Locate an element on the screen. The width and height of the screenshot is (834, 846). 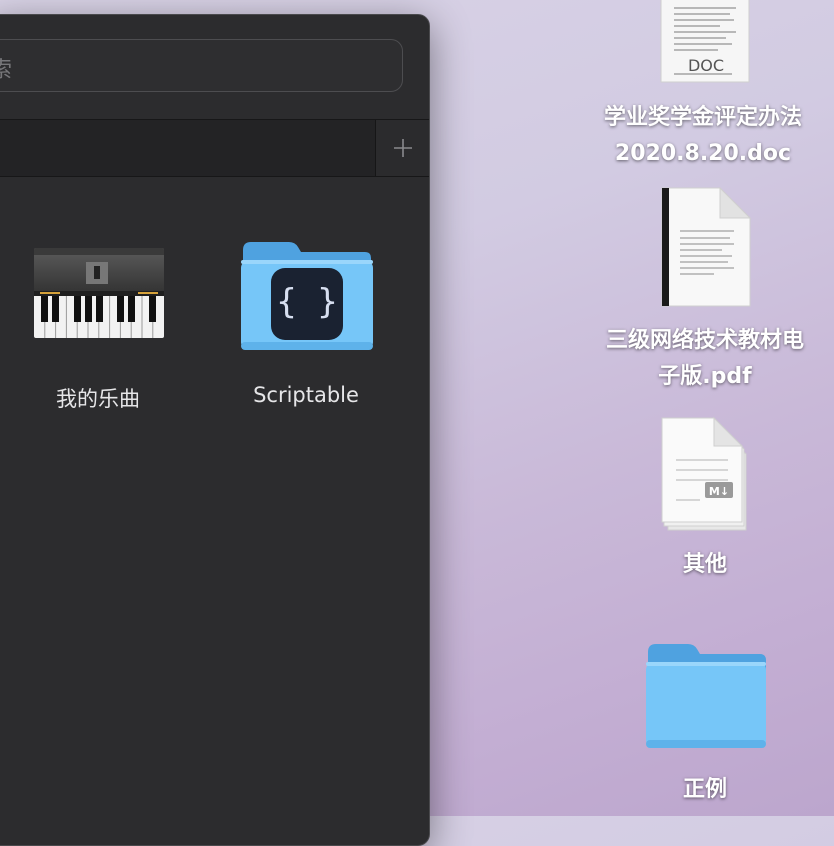
doc-file-icon: DOC is located at coordinates (705, 41).